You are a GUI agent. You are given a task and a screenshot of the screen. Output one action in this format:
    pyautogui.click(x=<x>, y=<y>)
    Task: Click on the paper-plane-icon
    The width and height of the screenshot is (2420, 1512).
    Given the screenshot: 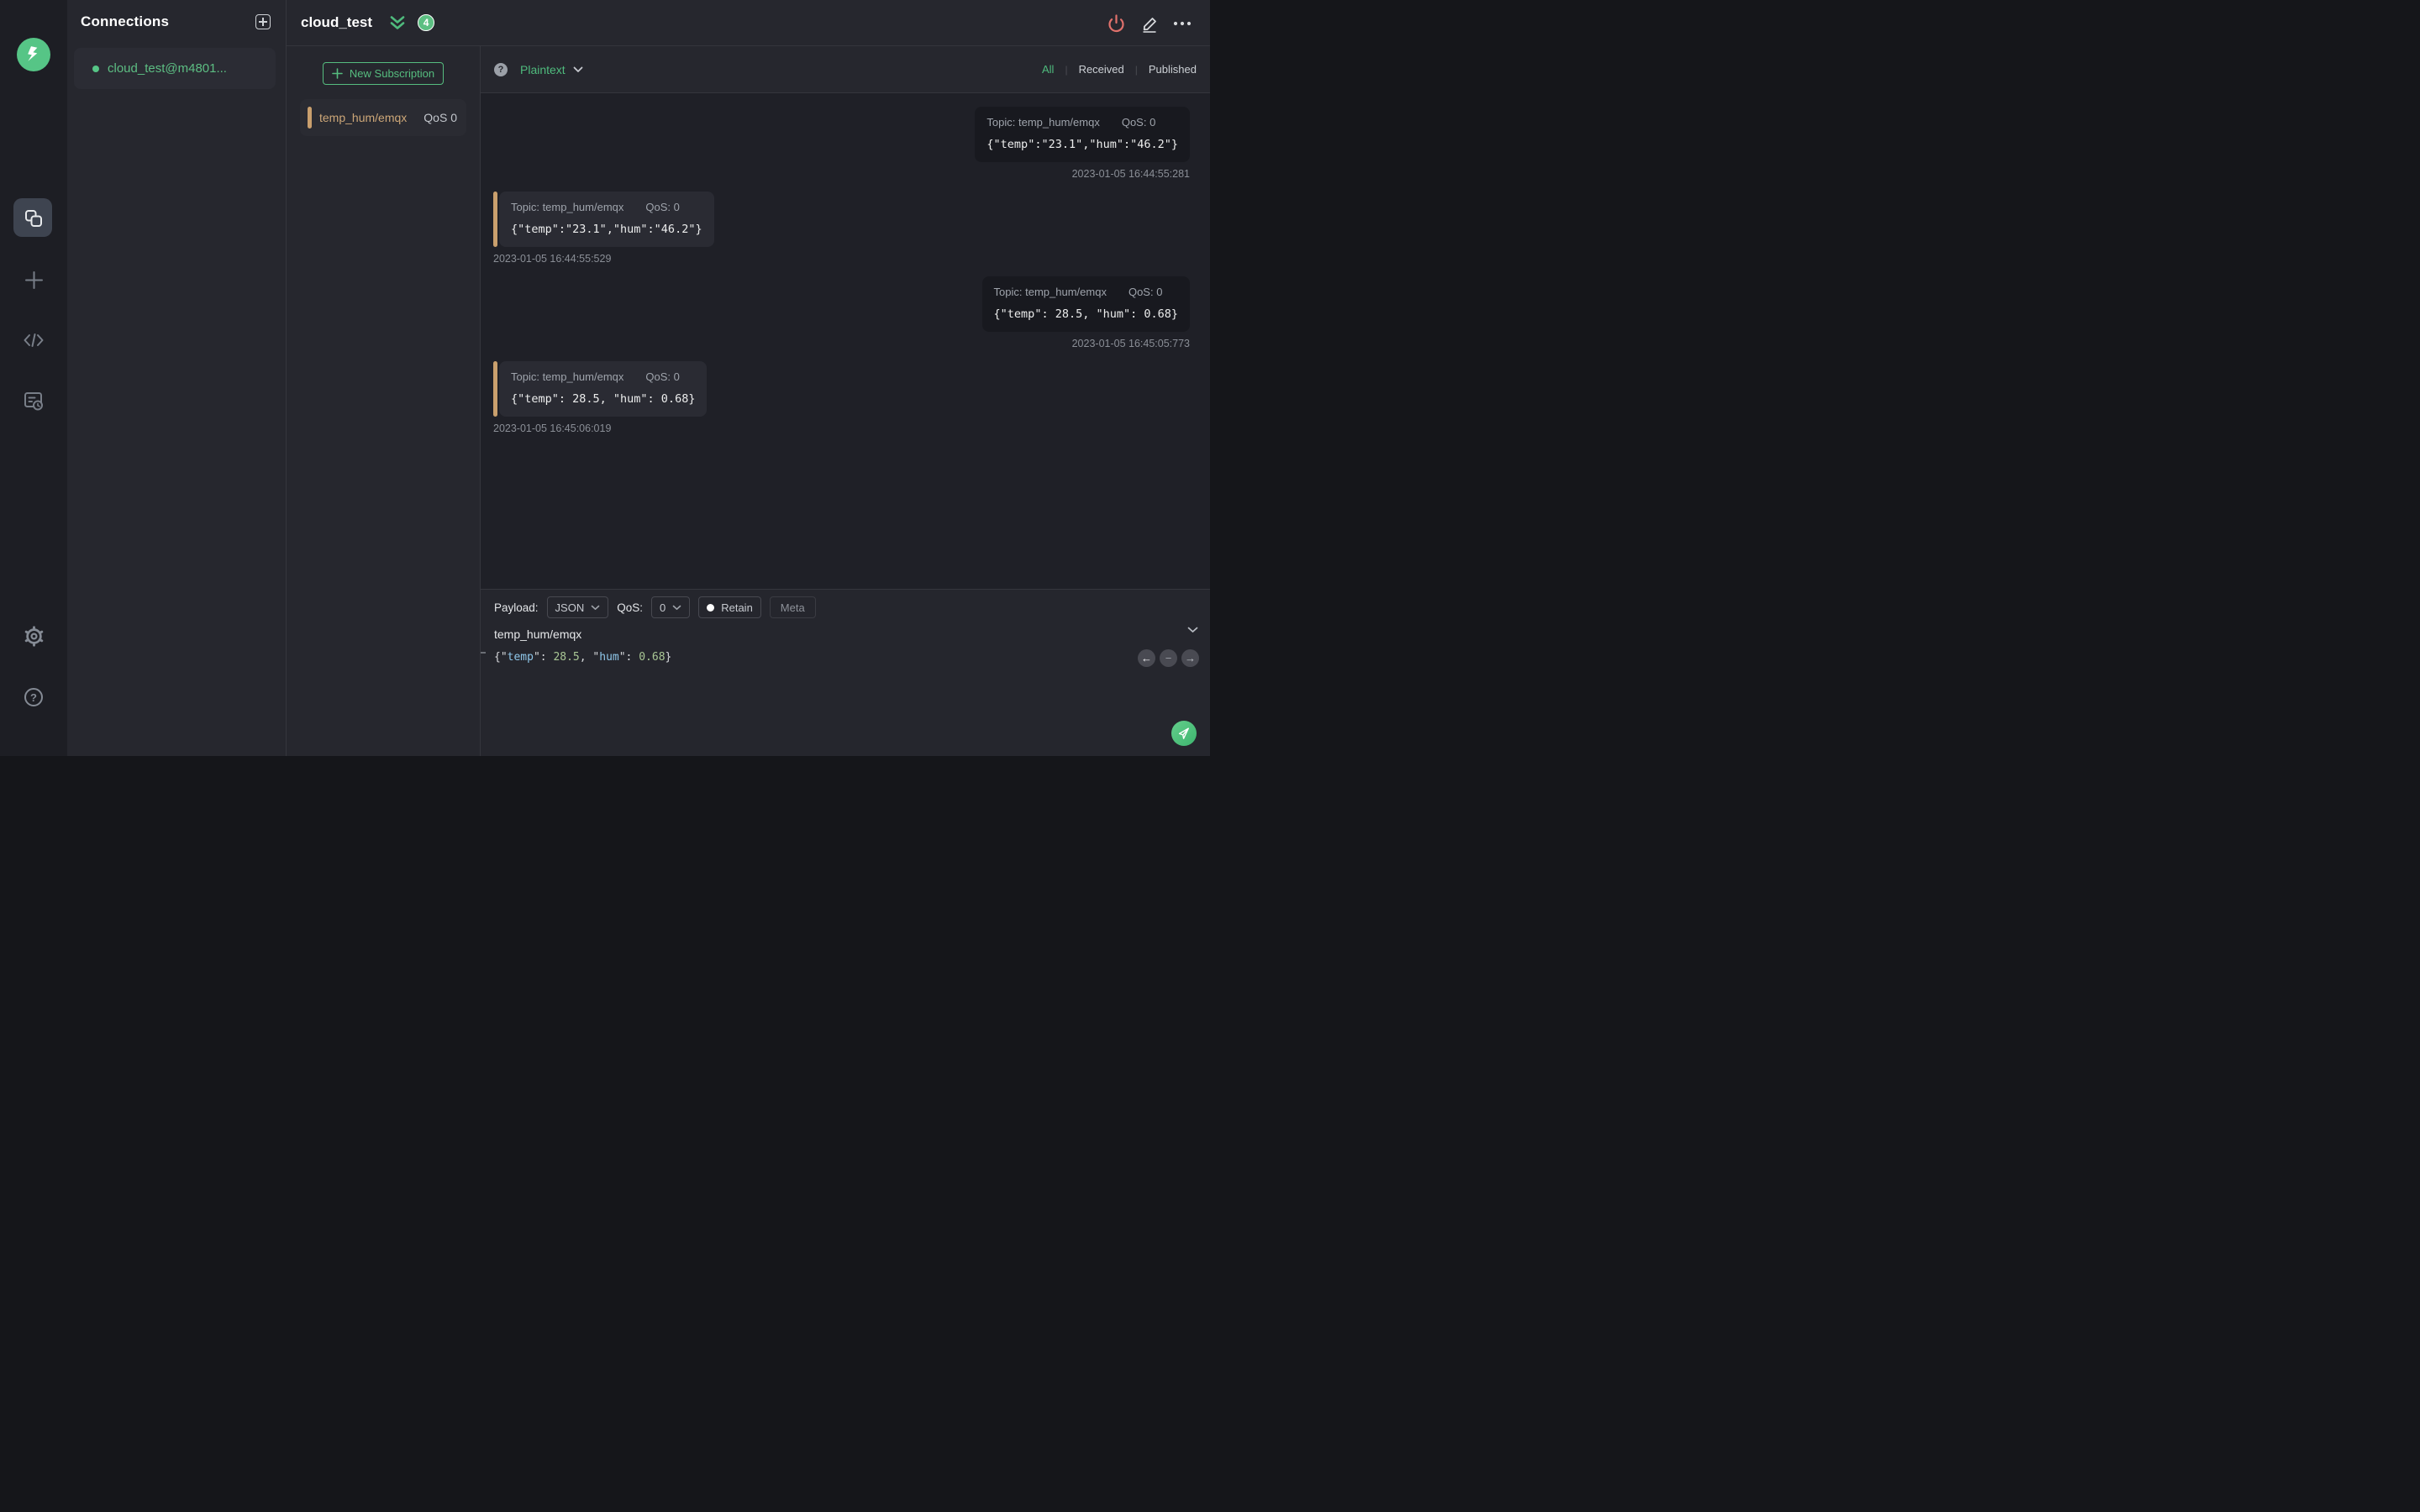 What is the action you would take?
    pyautogui.click(x=1183, y=733)
    